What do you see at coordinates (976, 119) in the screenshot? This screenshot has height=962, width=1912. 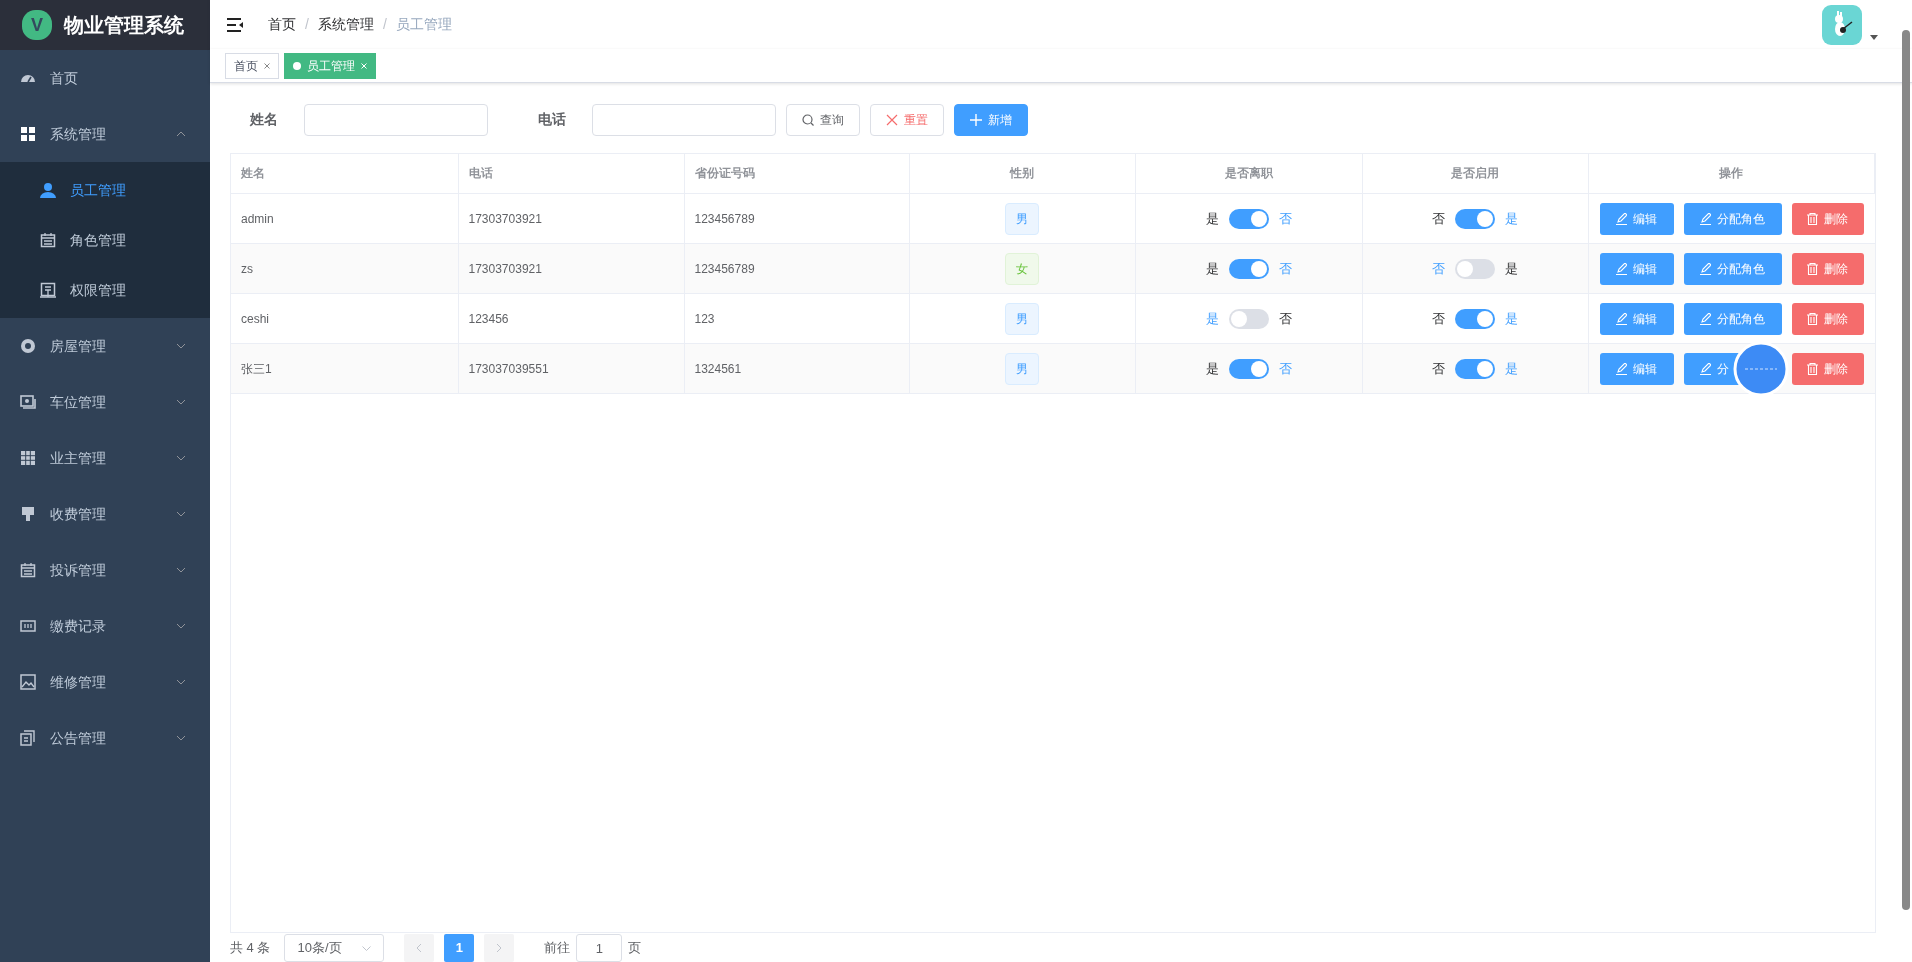 I see `plus-icon` at bounding box center [976, 119].